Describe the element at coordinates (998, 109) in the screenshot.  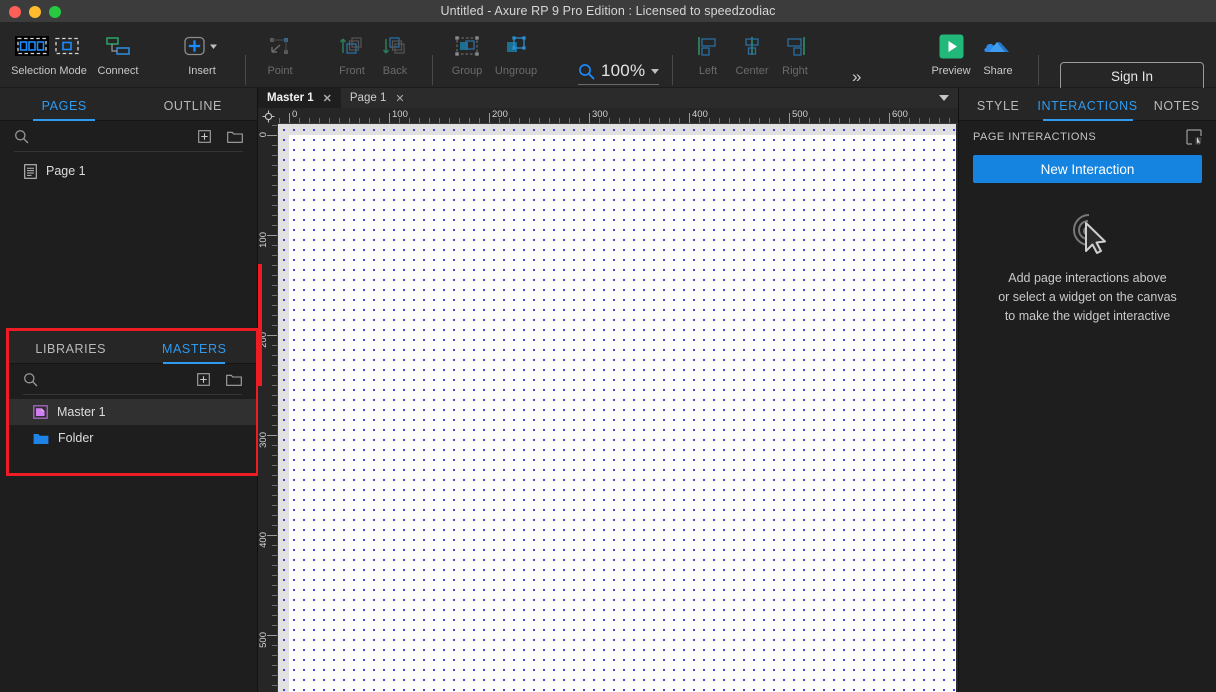
I see `tab-style: STYLE` at that location.